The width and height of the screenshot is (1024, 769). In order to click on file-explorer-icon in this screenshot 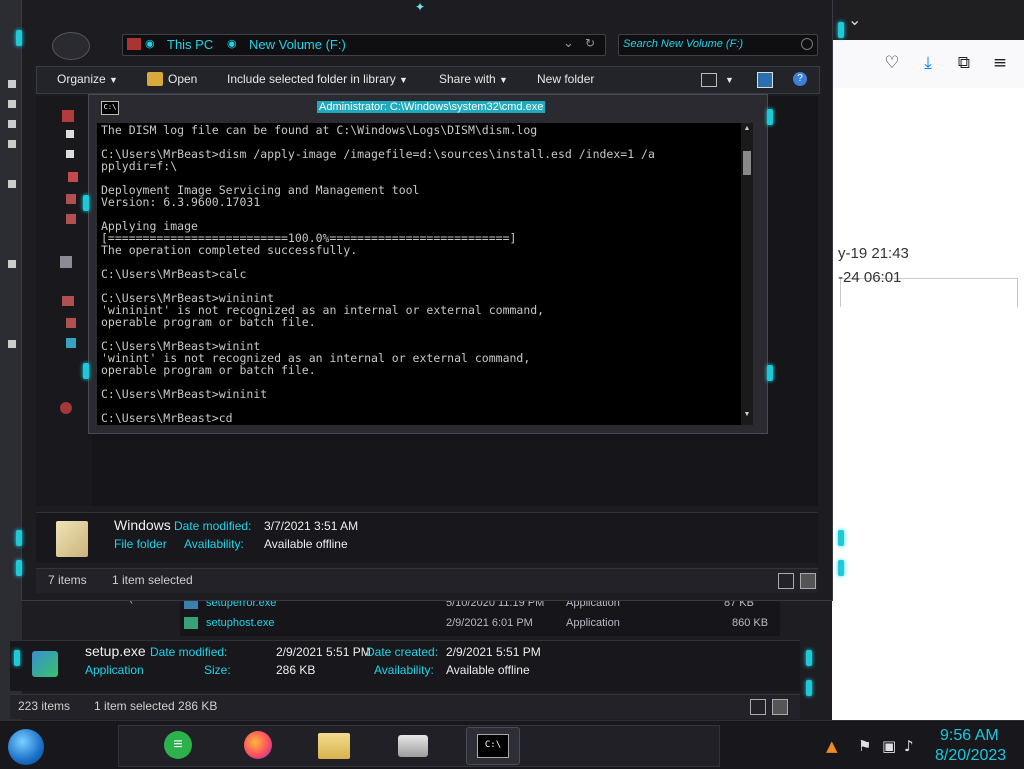, I will do `click(334, 746)`.